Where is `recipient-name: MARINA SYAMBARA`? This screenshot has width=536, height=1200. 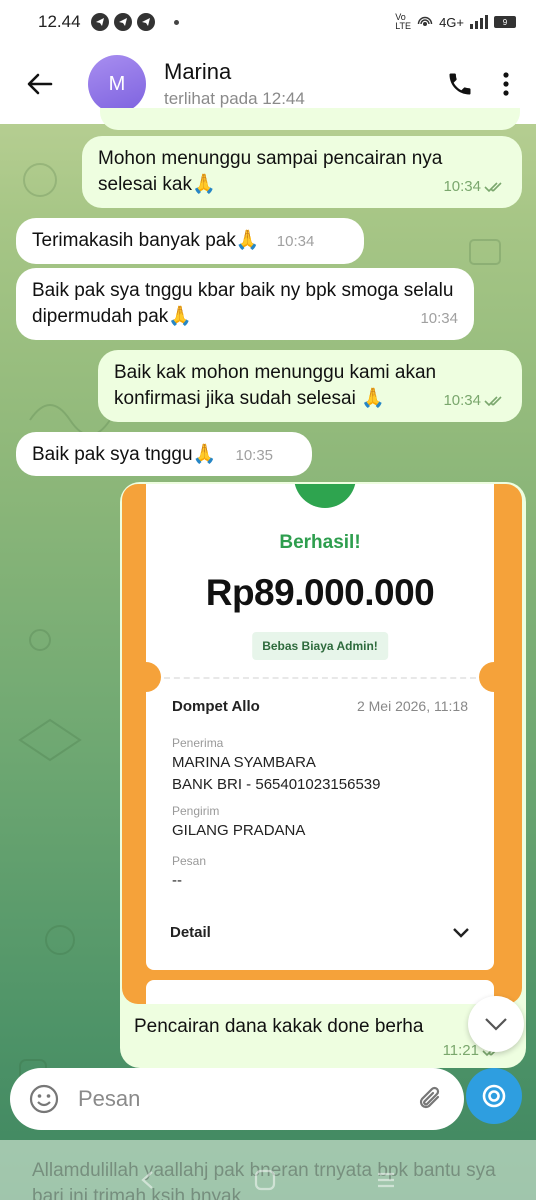
recipient-name: MARINA SYAMBARA is located at coordinates (244, 762).